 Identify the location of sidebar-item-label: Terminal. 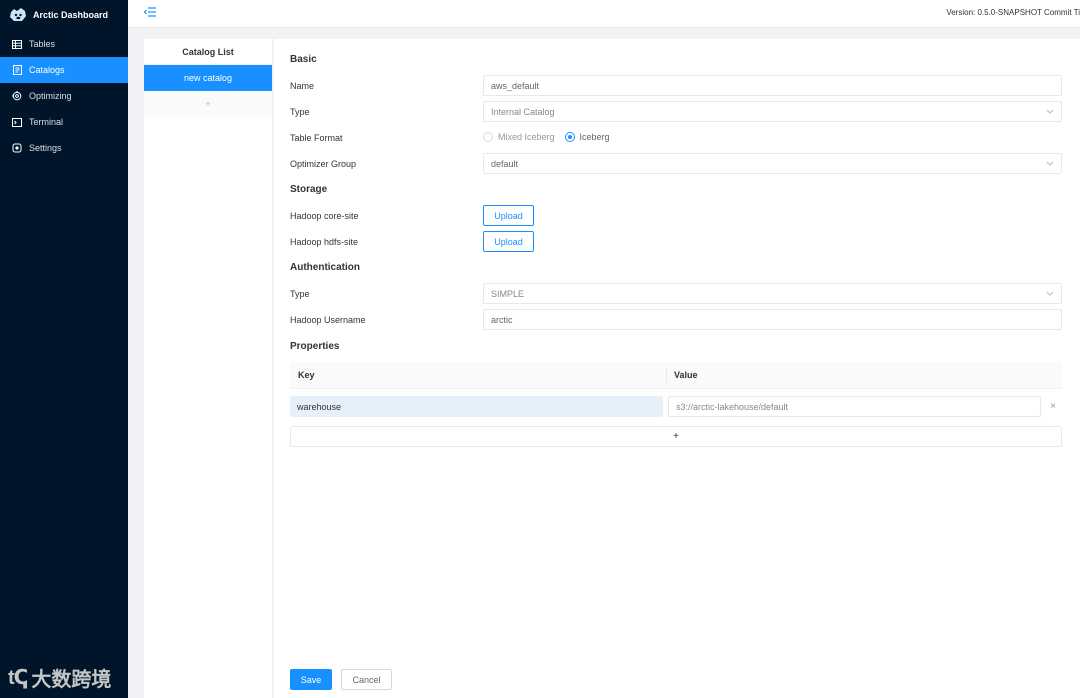
(46, 122).